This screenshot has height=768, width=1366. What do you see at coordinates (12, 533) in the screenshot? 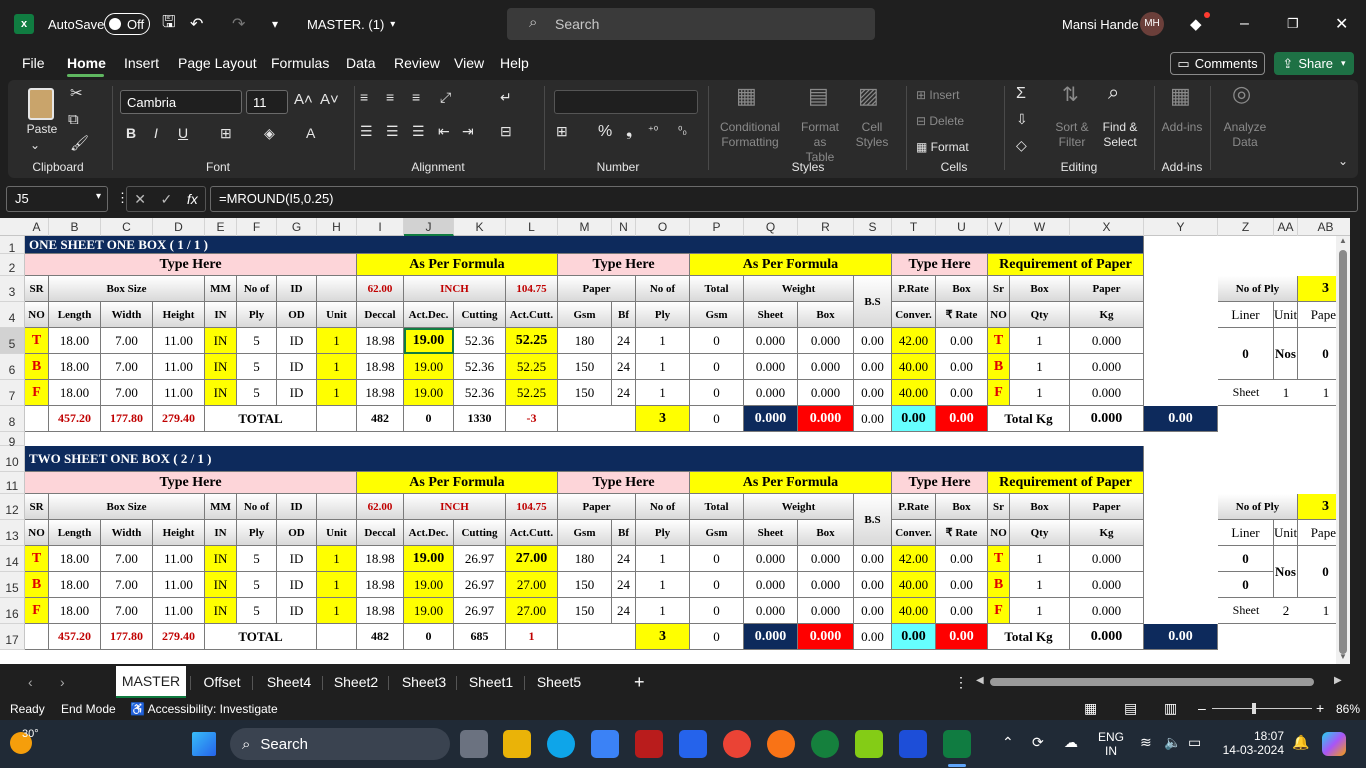
I see `row-header-13: 13` at bounding box center [12, 533].